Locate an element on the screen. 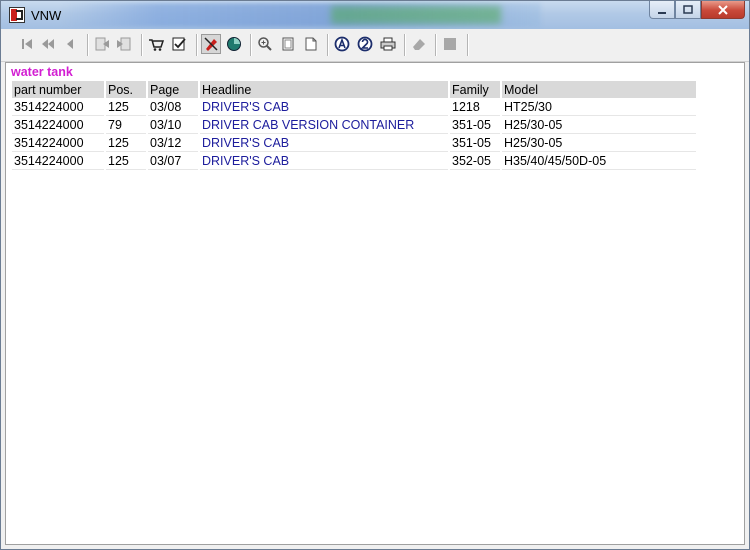 The height and width of the screenshot is (550, 750). forward-doc-icon is located at coordinates (124, 44).